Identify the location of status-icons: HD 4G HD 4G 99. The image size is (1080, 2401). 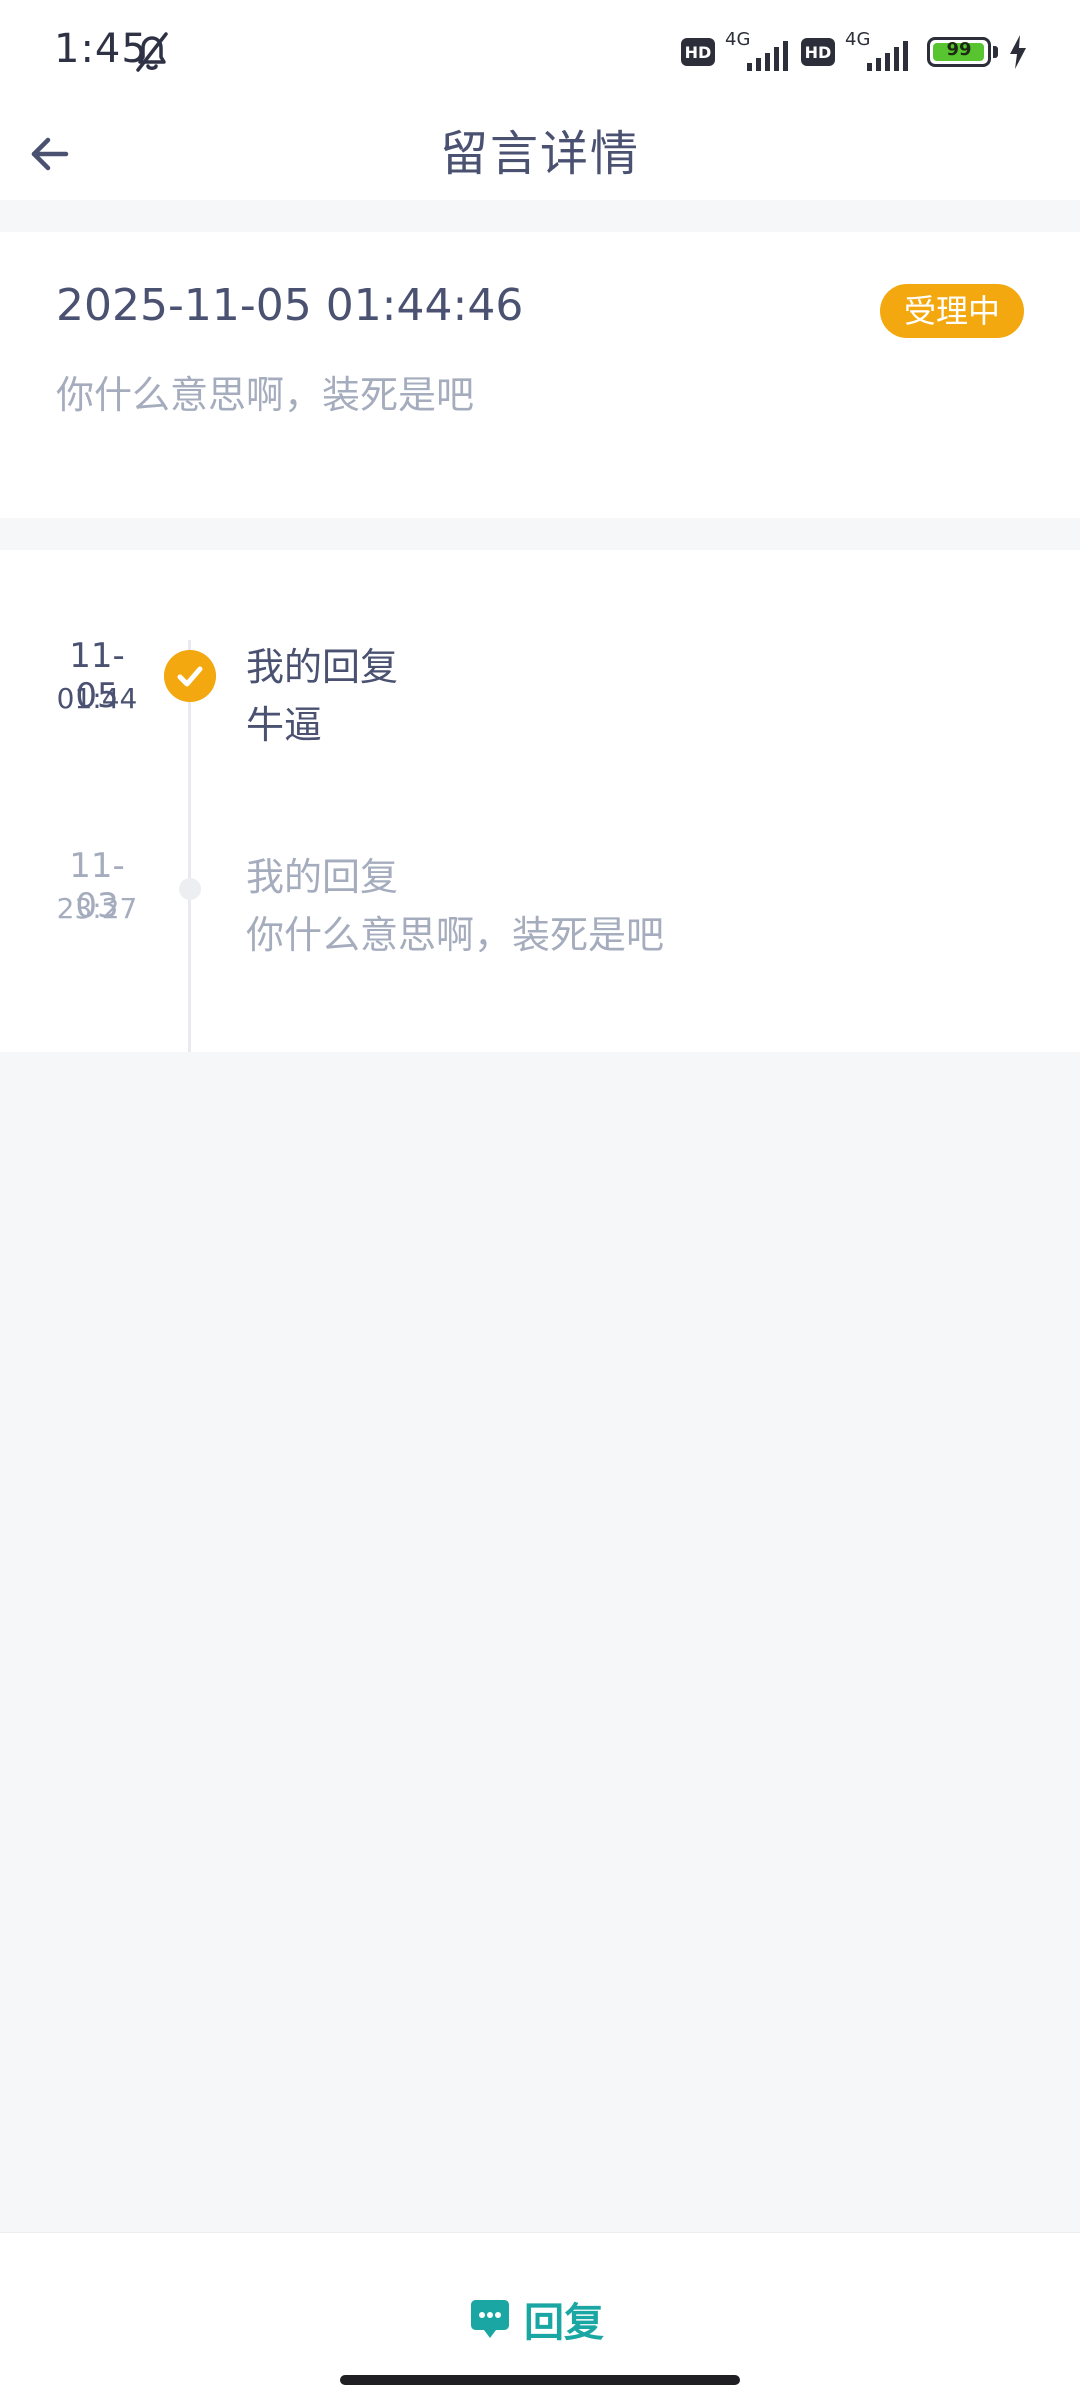
(854, 51).